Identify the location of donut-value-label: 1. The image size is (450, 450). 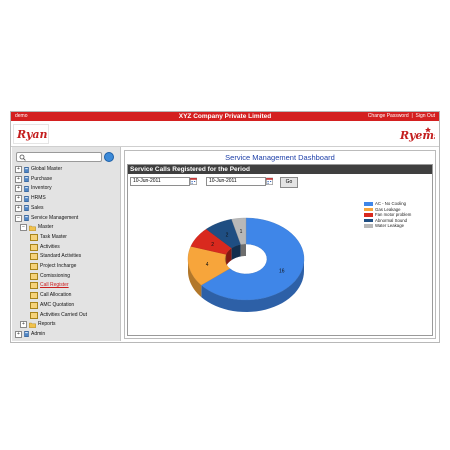
(241, 232).